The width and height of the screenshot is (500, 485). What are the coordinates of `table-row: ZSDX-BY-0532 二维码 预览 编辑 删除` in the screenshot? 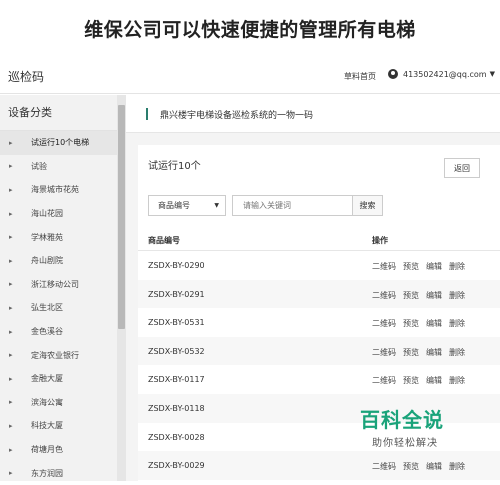 It's located at (319, 351).